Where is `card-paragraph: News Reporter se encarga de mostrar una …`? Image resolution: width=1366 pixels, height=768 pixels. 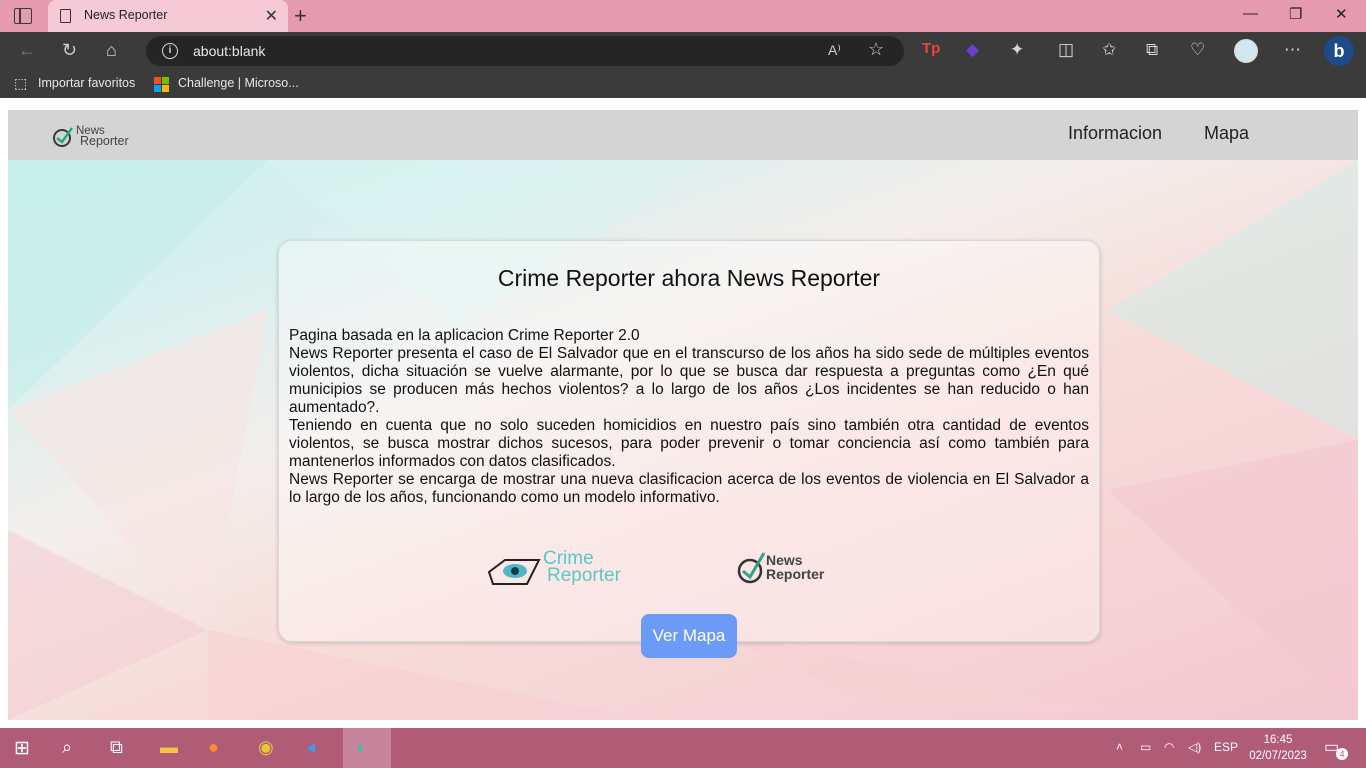 card-paragraph: News Reporter se encarga de mostrar una … is located at coordinates (689, 488).